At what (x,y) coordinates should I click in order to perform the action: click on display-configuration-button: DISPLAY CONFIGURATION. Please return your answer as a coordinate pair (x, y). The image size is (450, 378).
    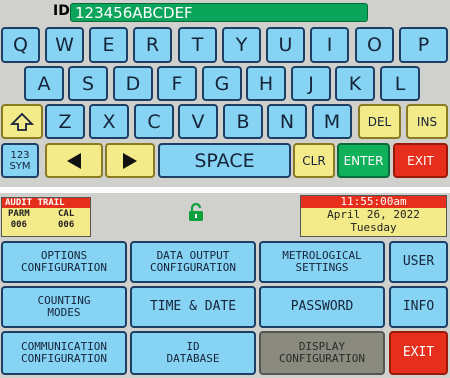
    Looking at the image, I should click on (322, 353).